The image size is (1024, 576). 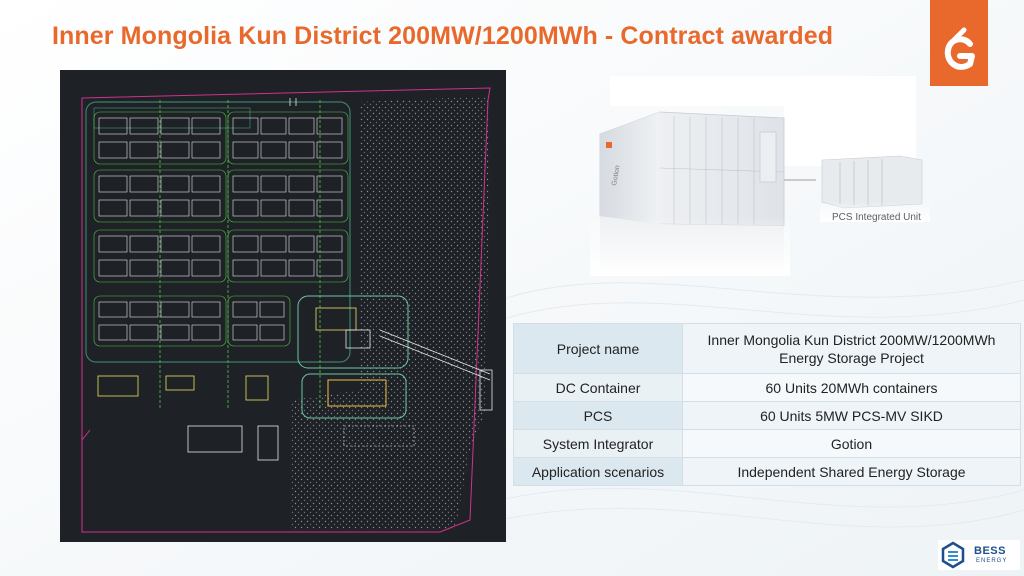 I want to click on pcs-unit-label: PCS Integrated Unit, so click(x=876, y=217).